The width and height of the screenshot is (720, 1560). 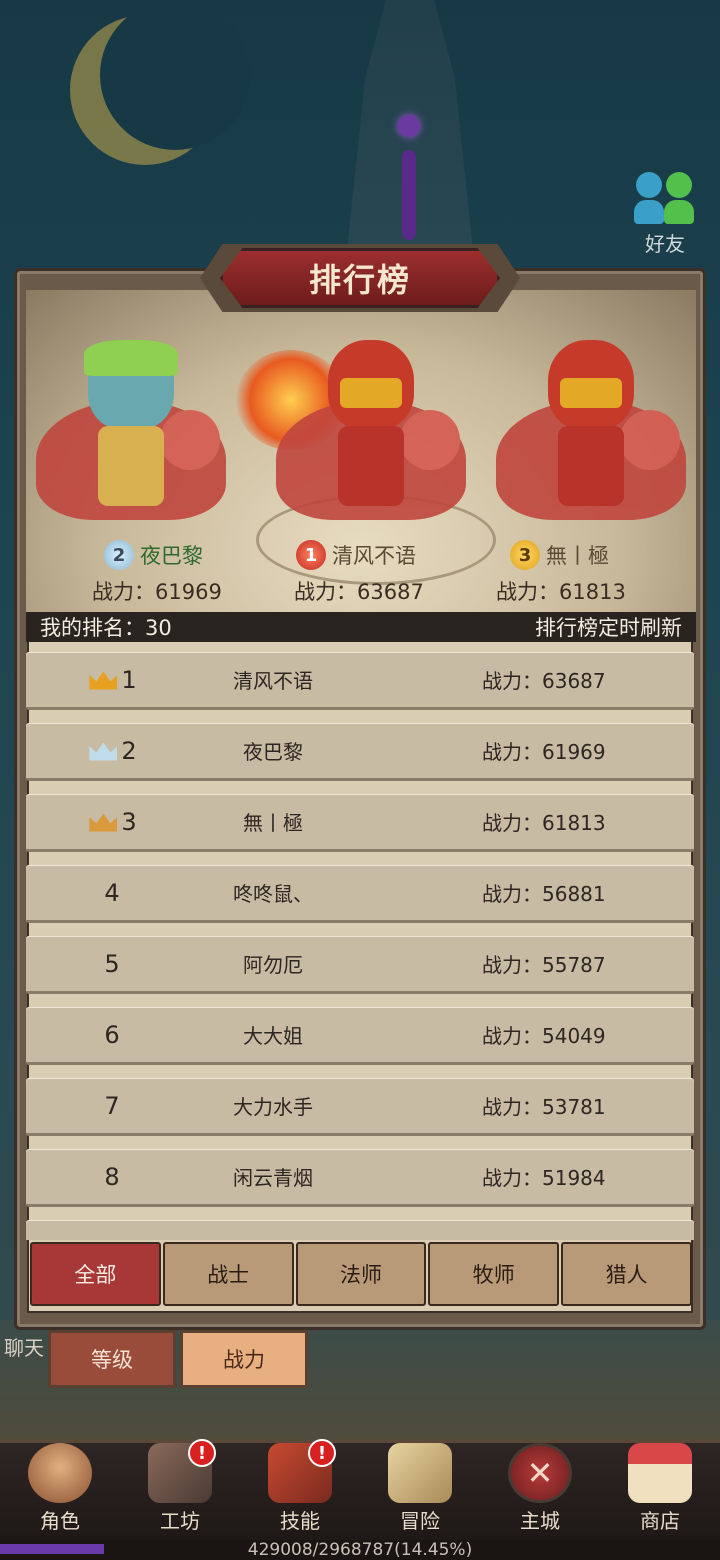 I want to click on ranking-row-3: 3 無丨極 战力：61813, so click(x=360, y=823).